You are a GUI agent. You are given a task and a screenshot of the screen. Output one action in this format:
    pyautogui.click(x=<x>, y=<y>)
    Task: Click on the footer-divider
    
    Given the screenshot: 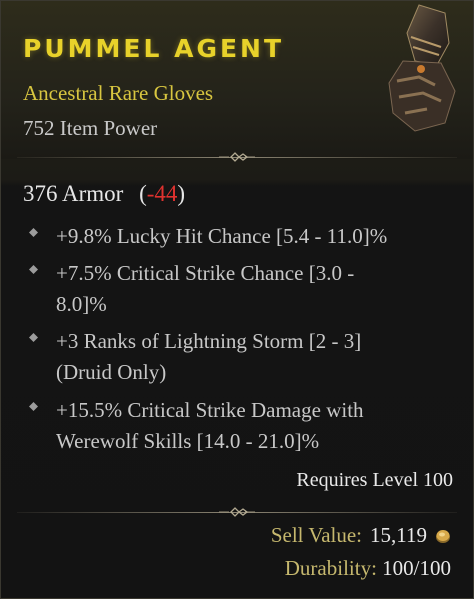 What is the action you would take?
    pyautogui.click(x=237, y=512)
    